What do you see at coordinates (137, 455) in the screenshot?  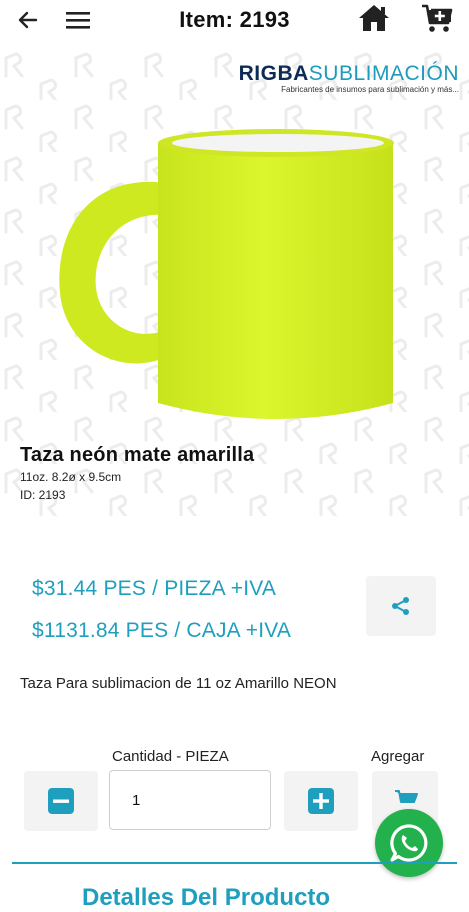 I see `product-name: Taza neón mate amarilla` at bounding box center [137, 455].